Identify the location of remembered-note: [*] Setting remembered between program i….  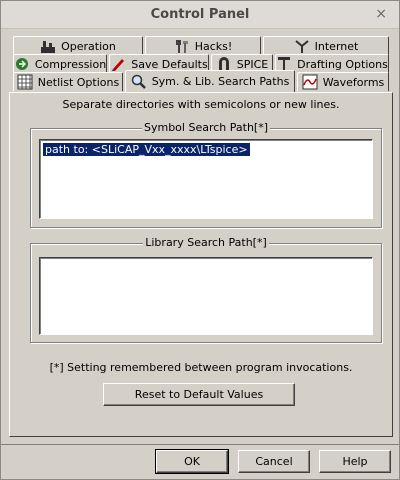
(201, 367).